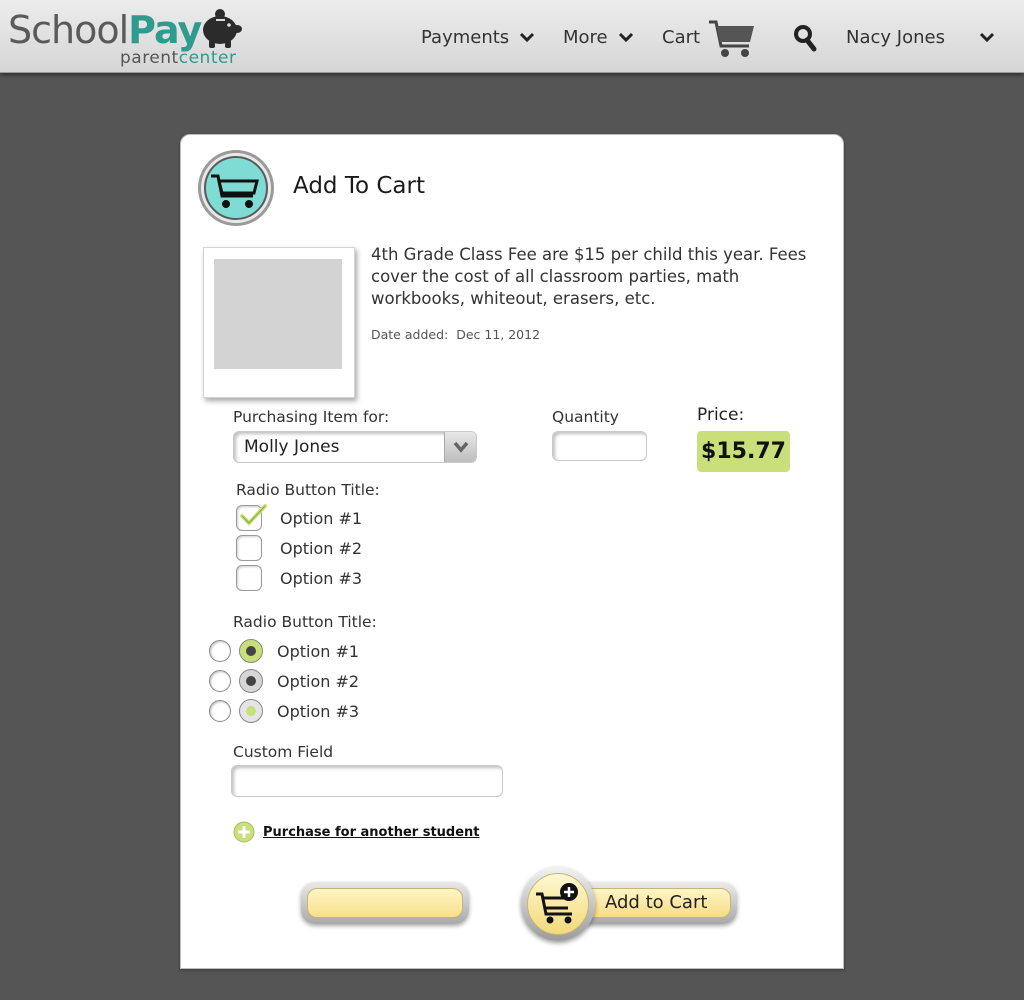  What do you see at coordinates (805, 38) in the screenshot?
I see `search-icon` at bounding box center [805, 38].